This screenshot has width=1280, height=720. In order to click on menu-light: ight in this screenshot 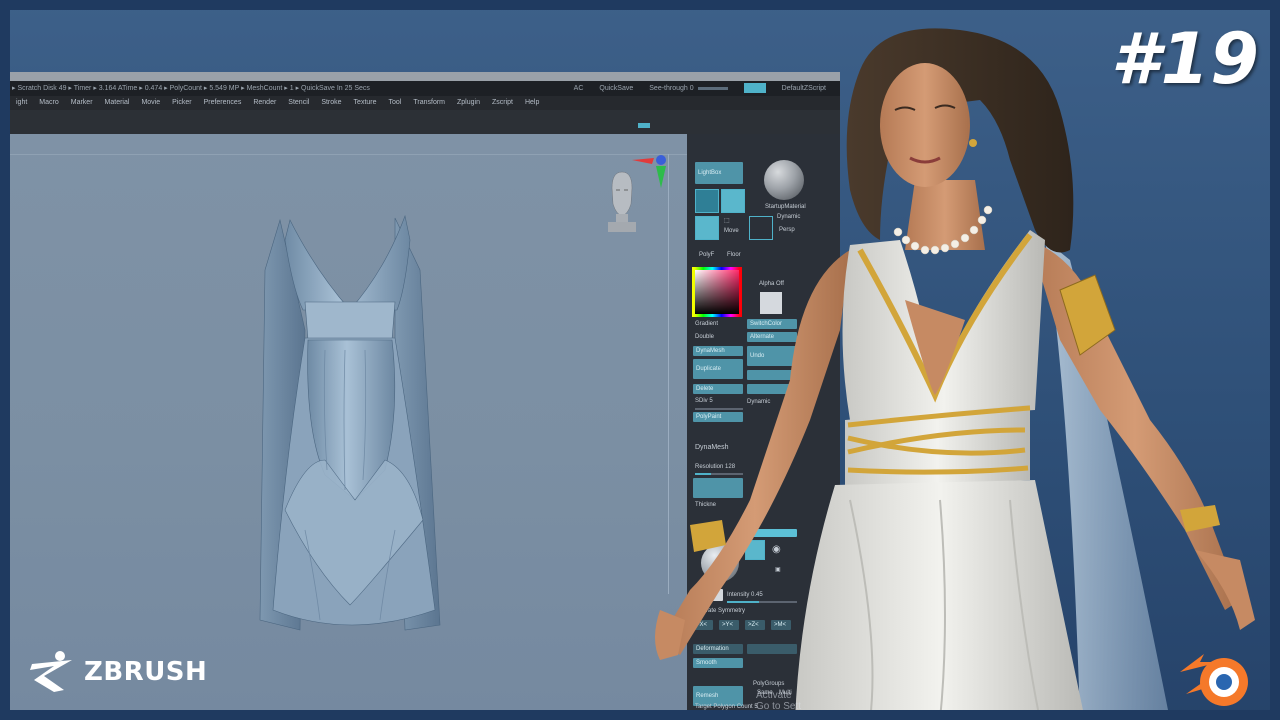, I will do `click(21, 103)`.